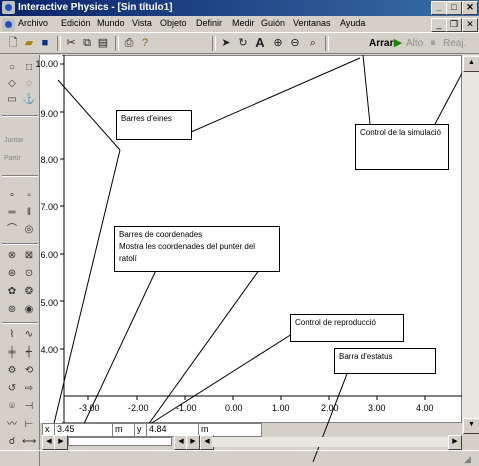 The height and width of the screenshot is (466, 479). I want to click on status-bar: ◢, so click(239, 458).